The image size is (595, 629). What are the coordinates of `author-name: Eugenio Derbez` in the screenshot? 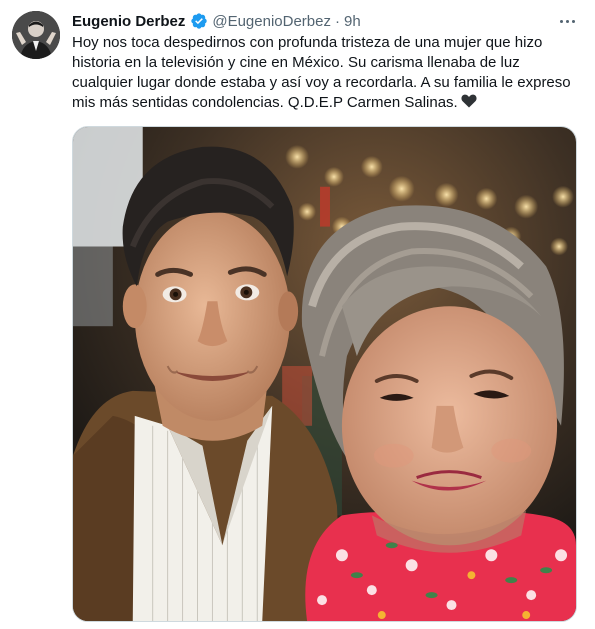 It's located at (128, 21).